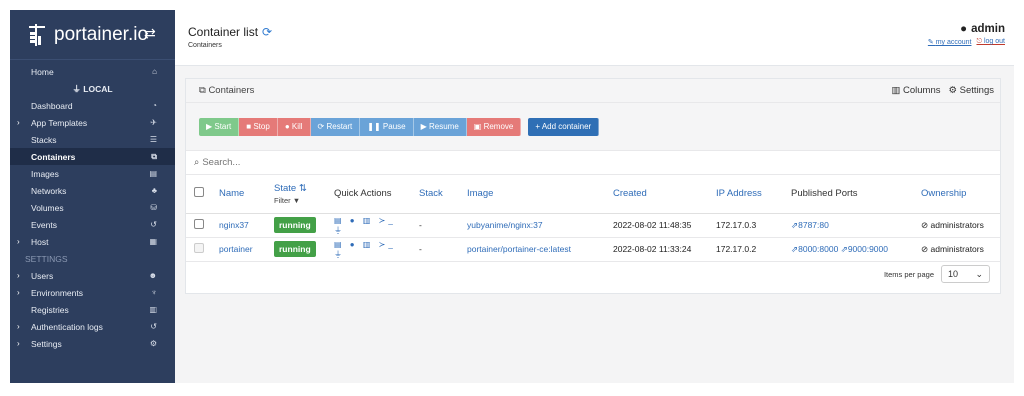 The image size is (1024, 396). What do you see at coordinates (154, 190) in the screenshot?
I see `sitemap-icon: ♣` at bounding box center [154, 190].